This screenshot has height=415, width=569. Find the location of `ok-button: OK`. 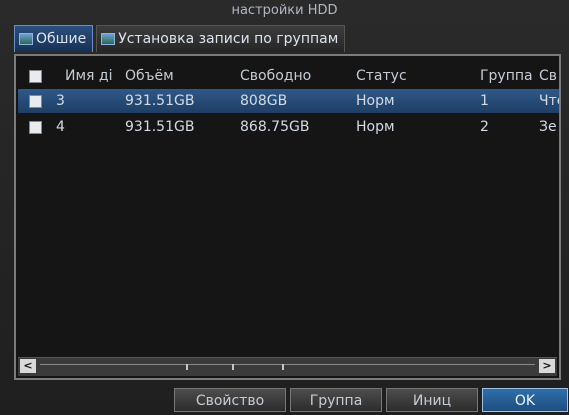

ok-button: OK is located at coordinates (525, 400).